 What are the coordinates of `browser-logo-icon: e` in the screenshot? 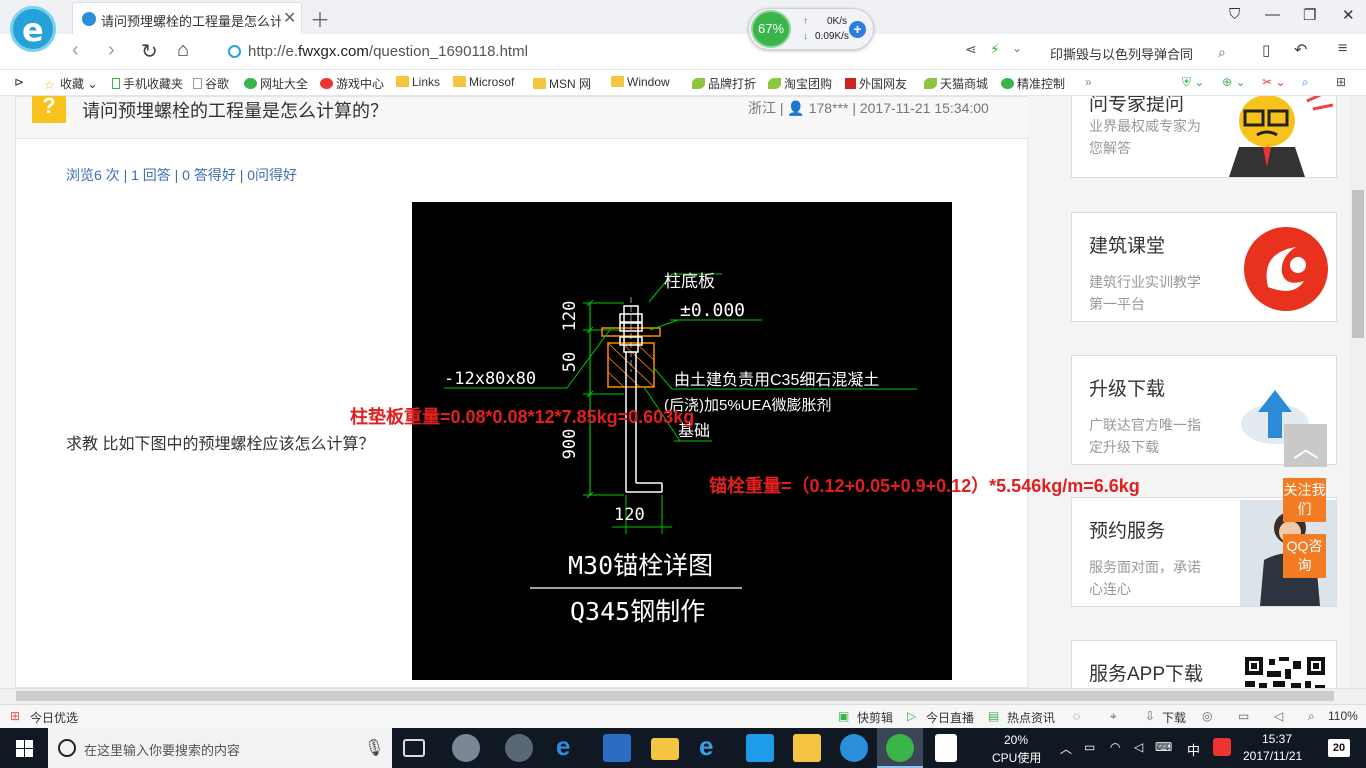 It's located at (33, 29).